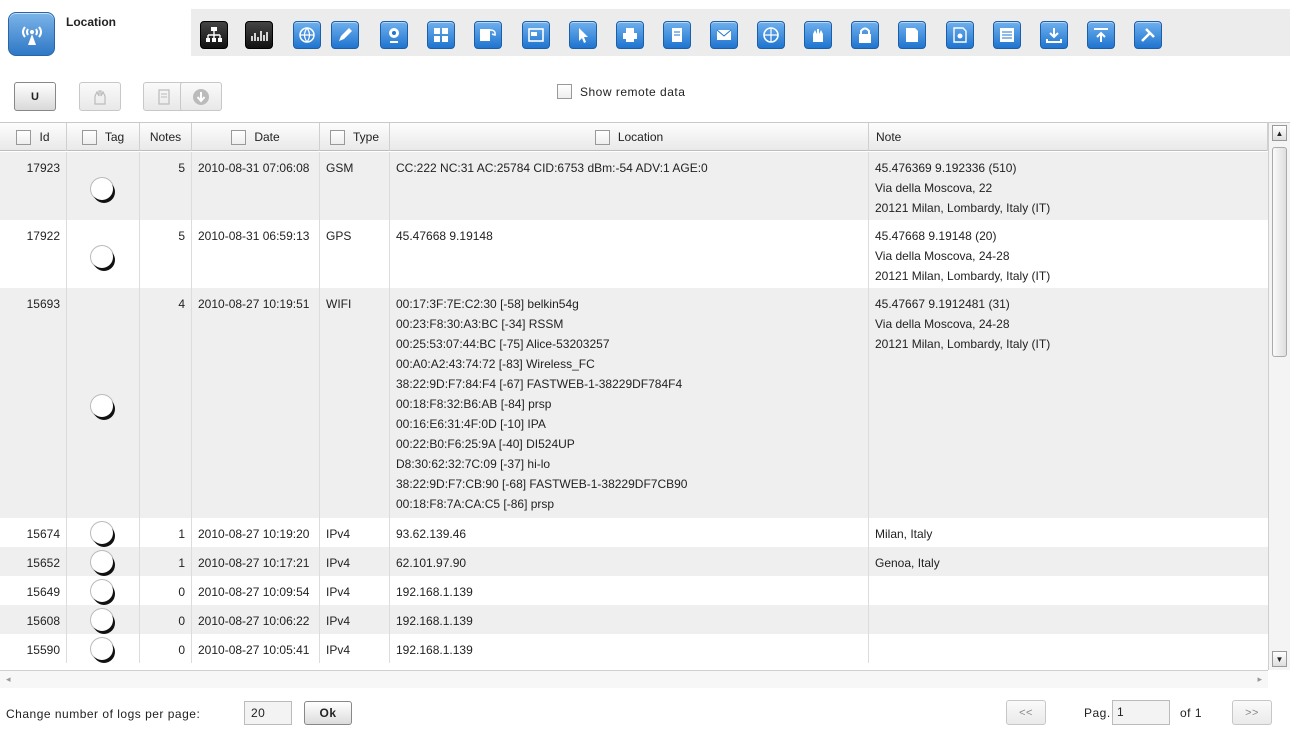 Image resolution: width=1290 pixels, height=731 pixels. I want to click on col-notes: Notes, so click(166, 137).